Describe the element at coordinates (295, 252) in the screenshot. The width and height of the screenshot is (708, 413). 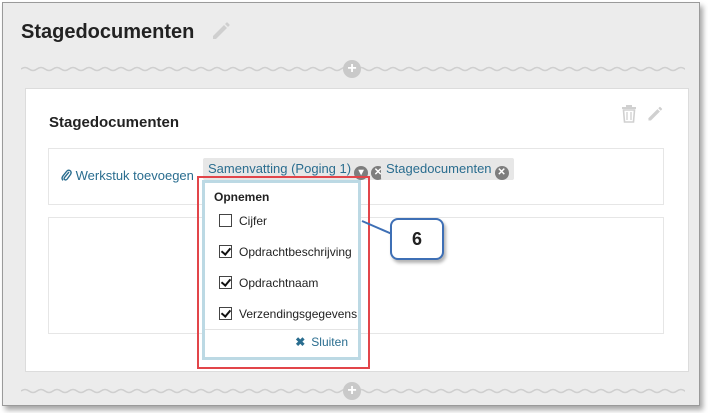
I see `option-label: Opdrachtbeschrijving` at that location.